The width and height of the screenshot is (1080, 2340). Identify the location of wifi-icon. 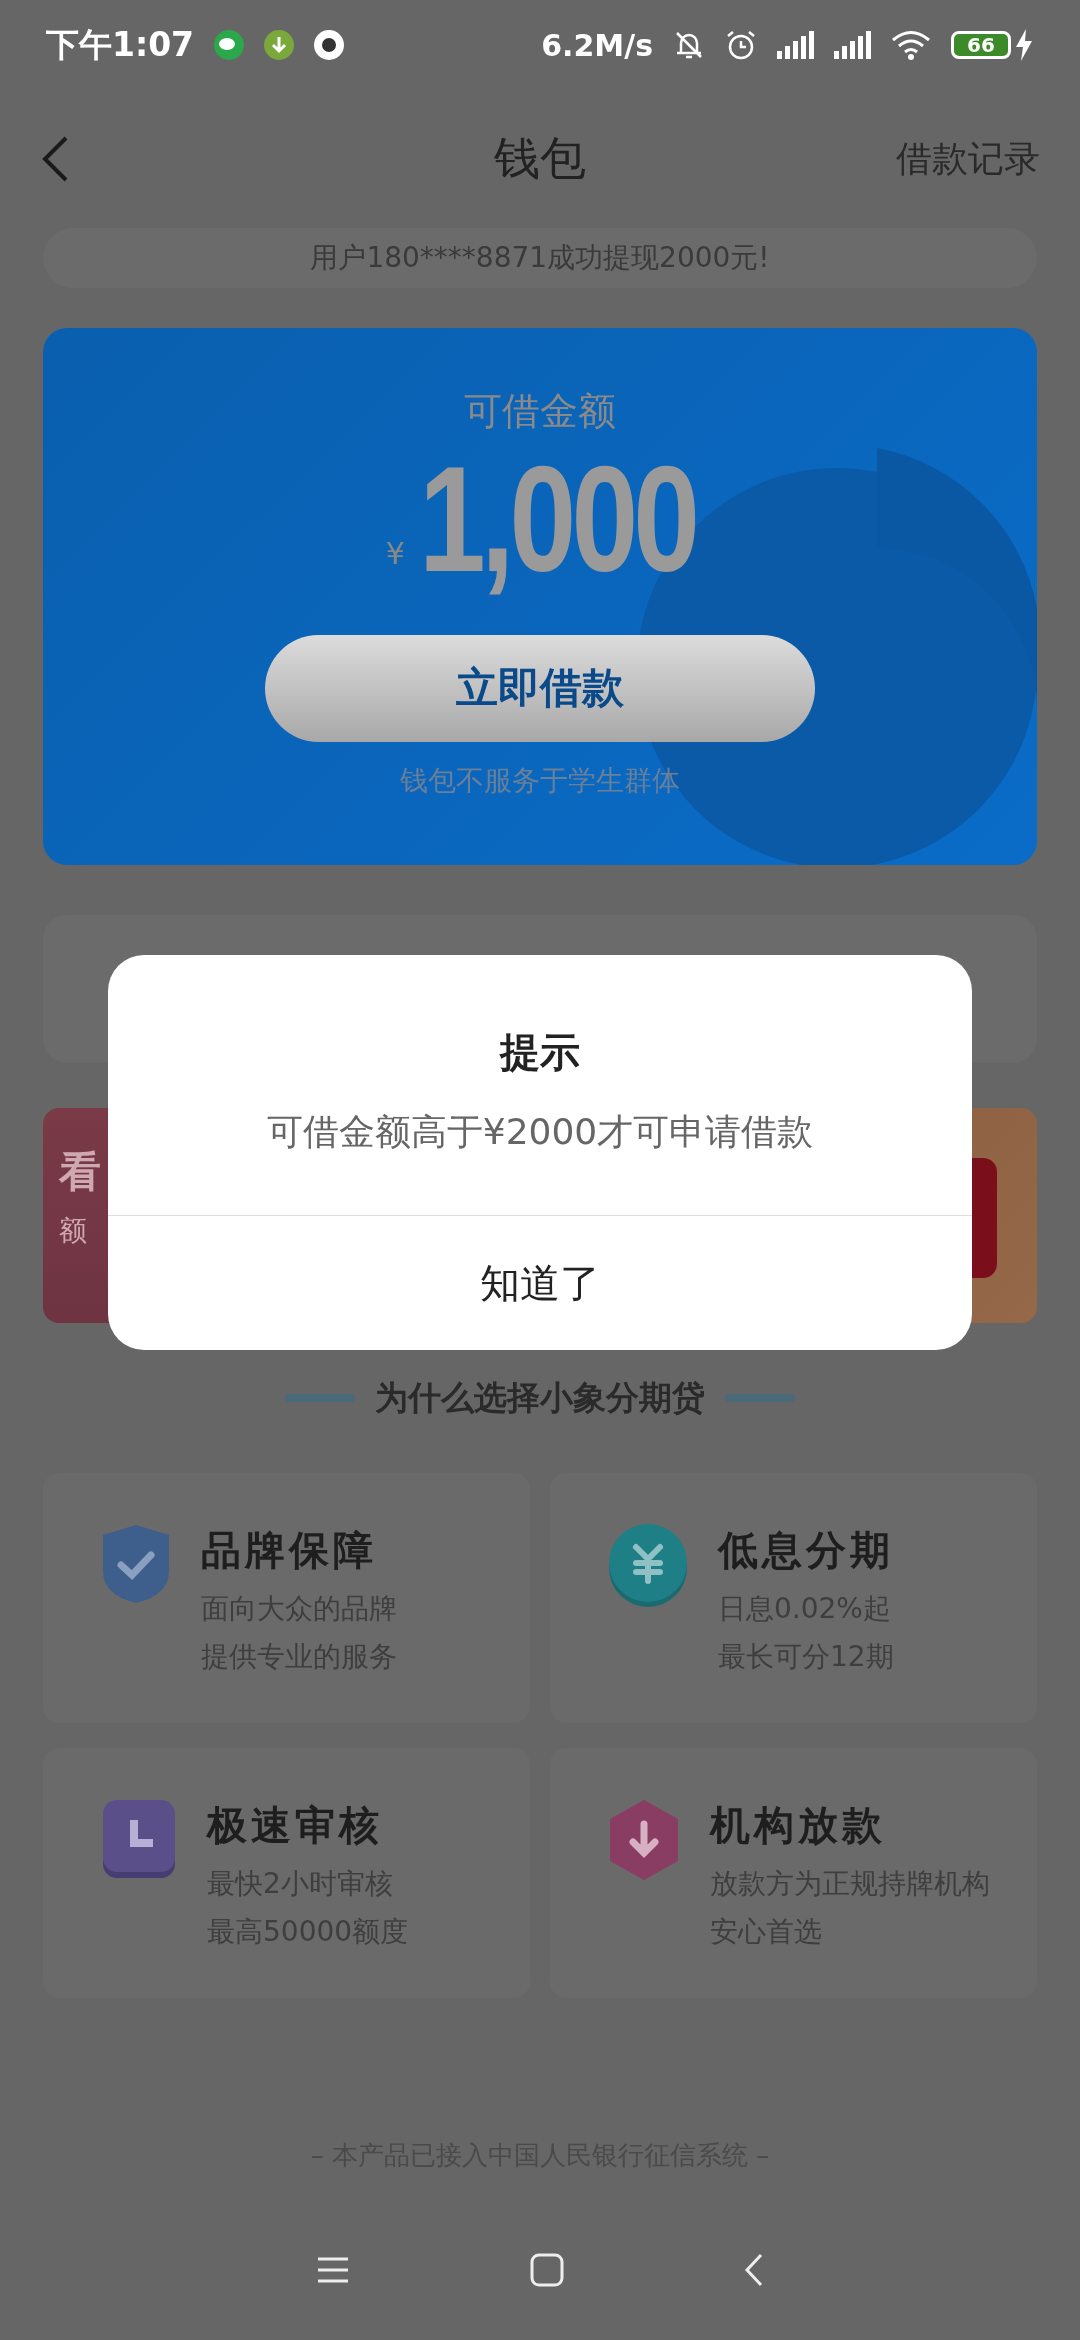
(911, 45).